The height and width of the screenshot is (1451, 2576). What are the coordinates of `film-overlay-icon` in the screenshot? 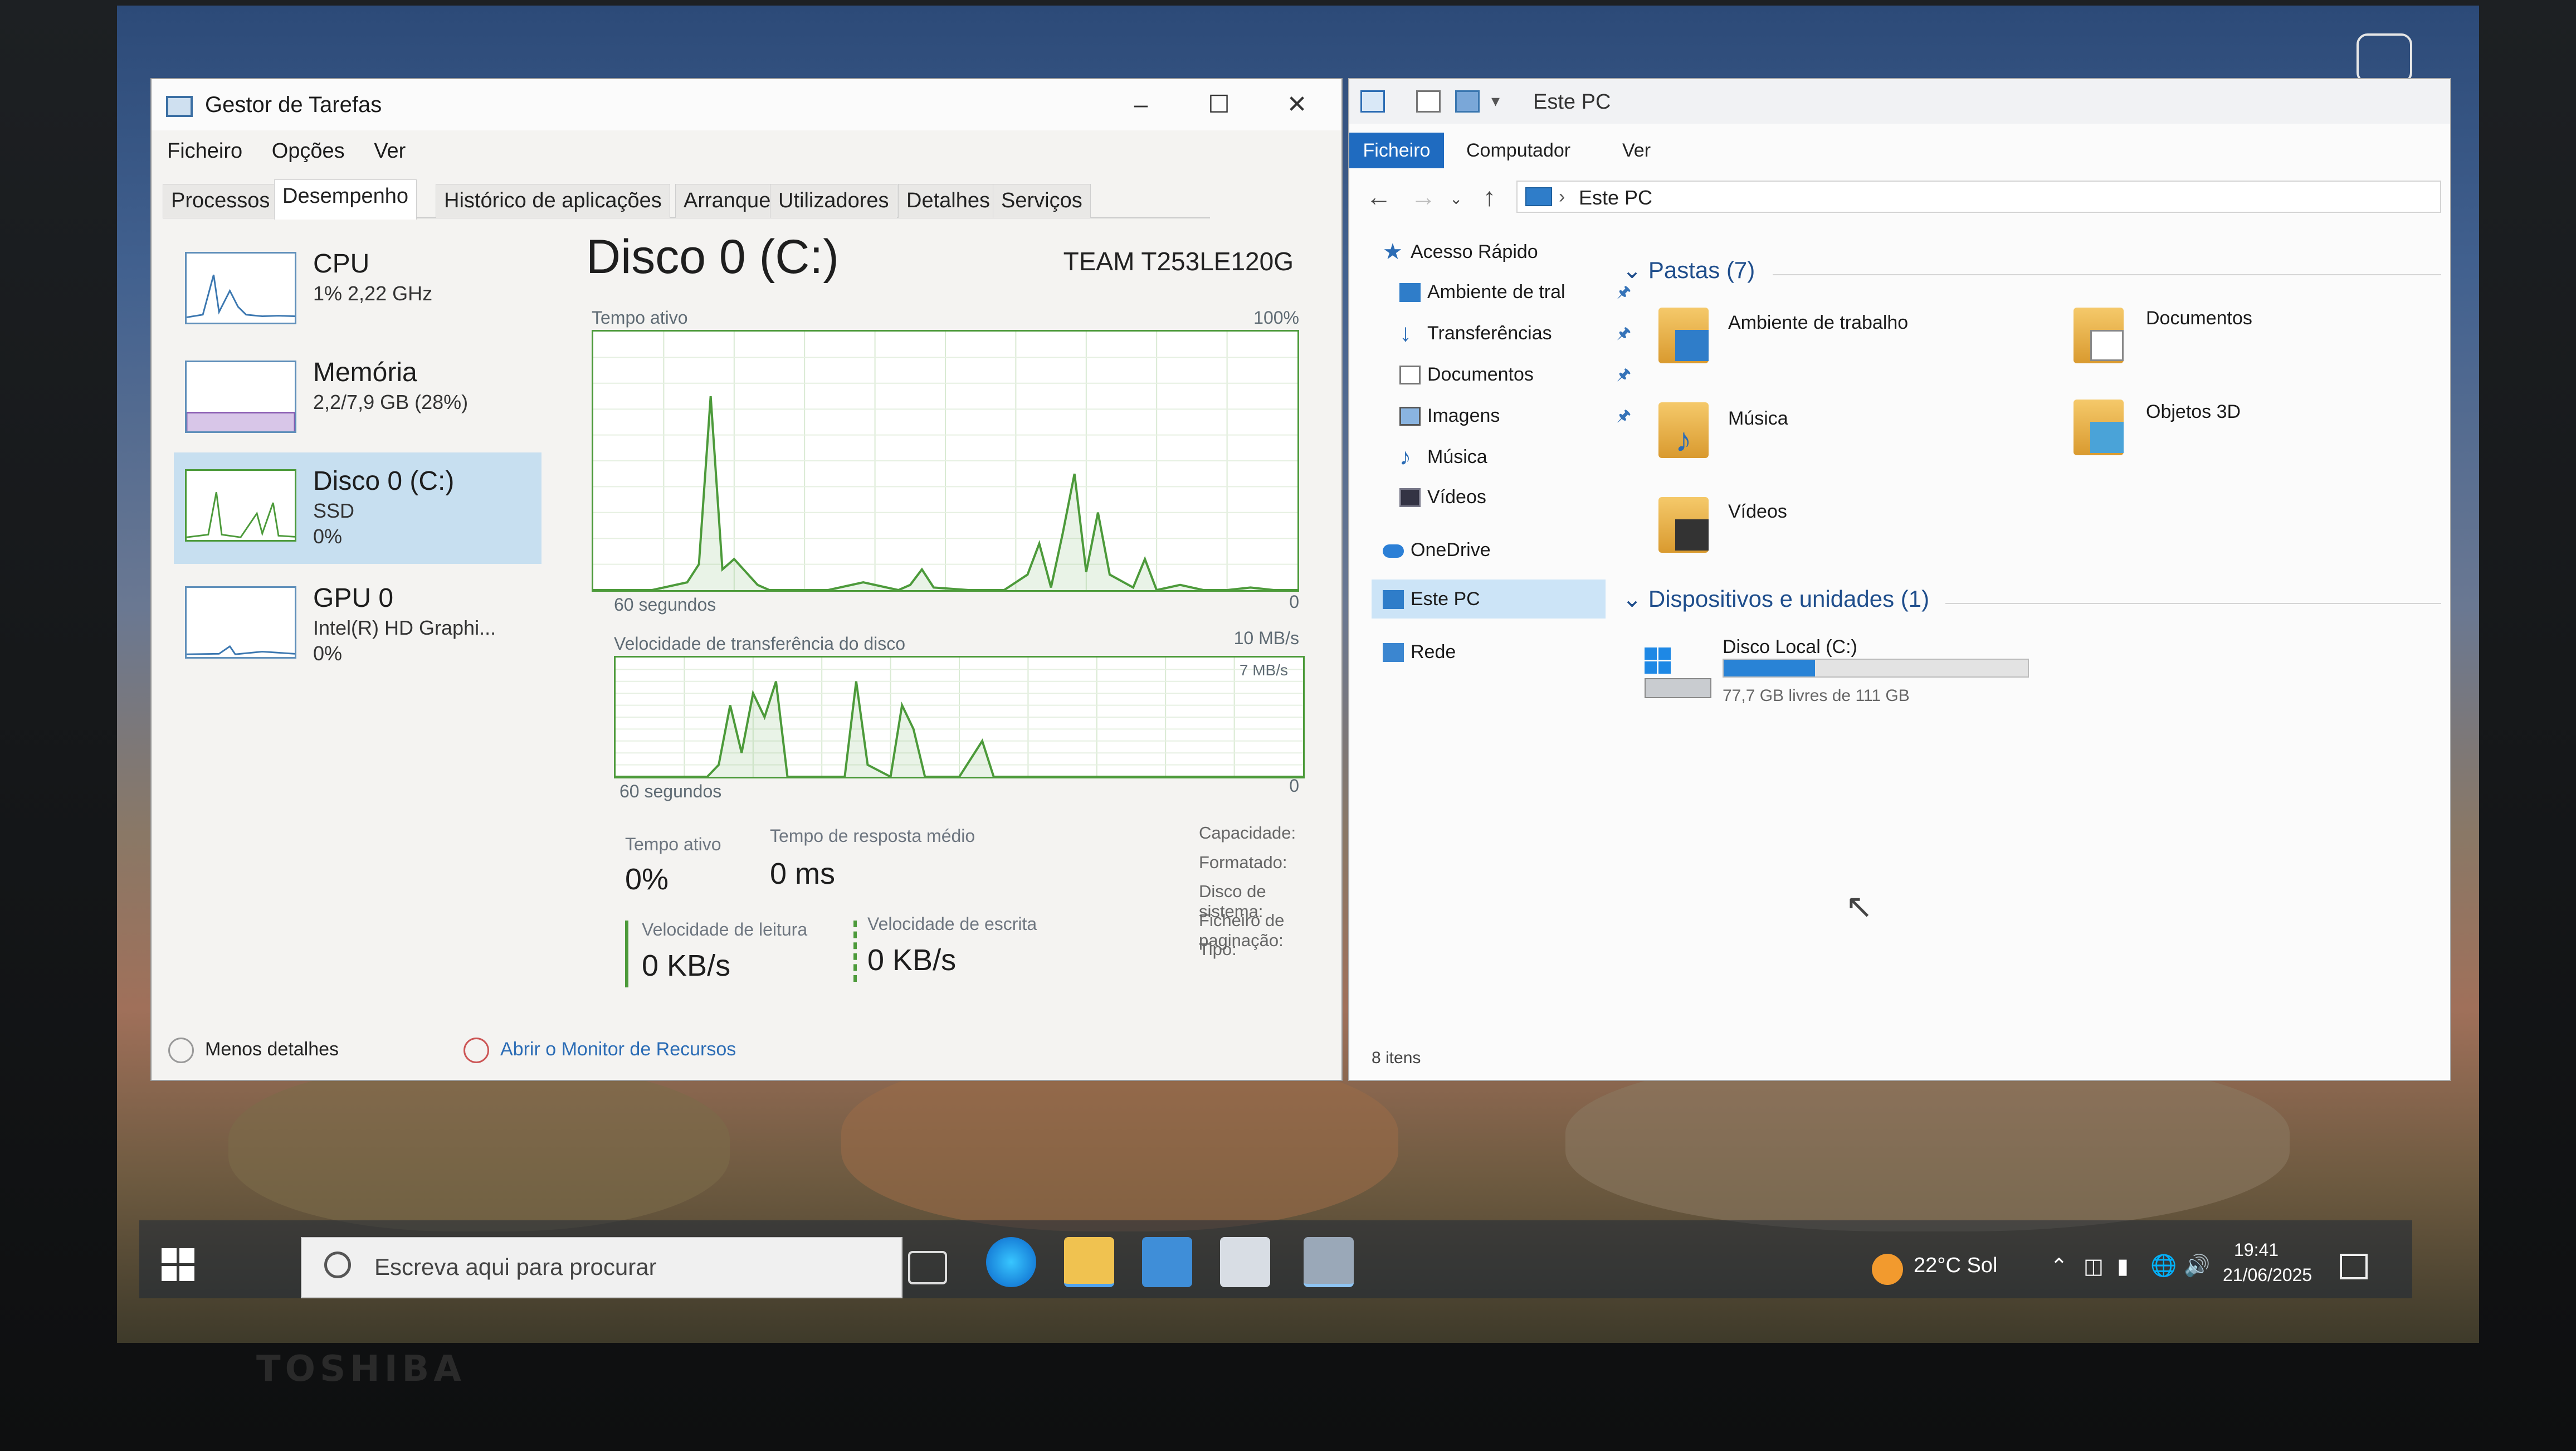 It's located at (1692, 535).